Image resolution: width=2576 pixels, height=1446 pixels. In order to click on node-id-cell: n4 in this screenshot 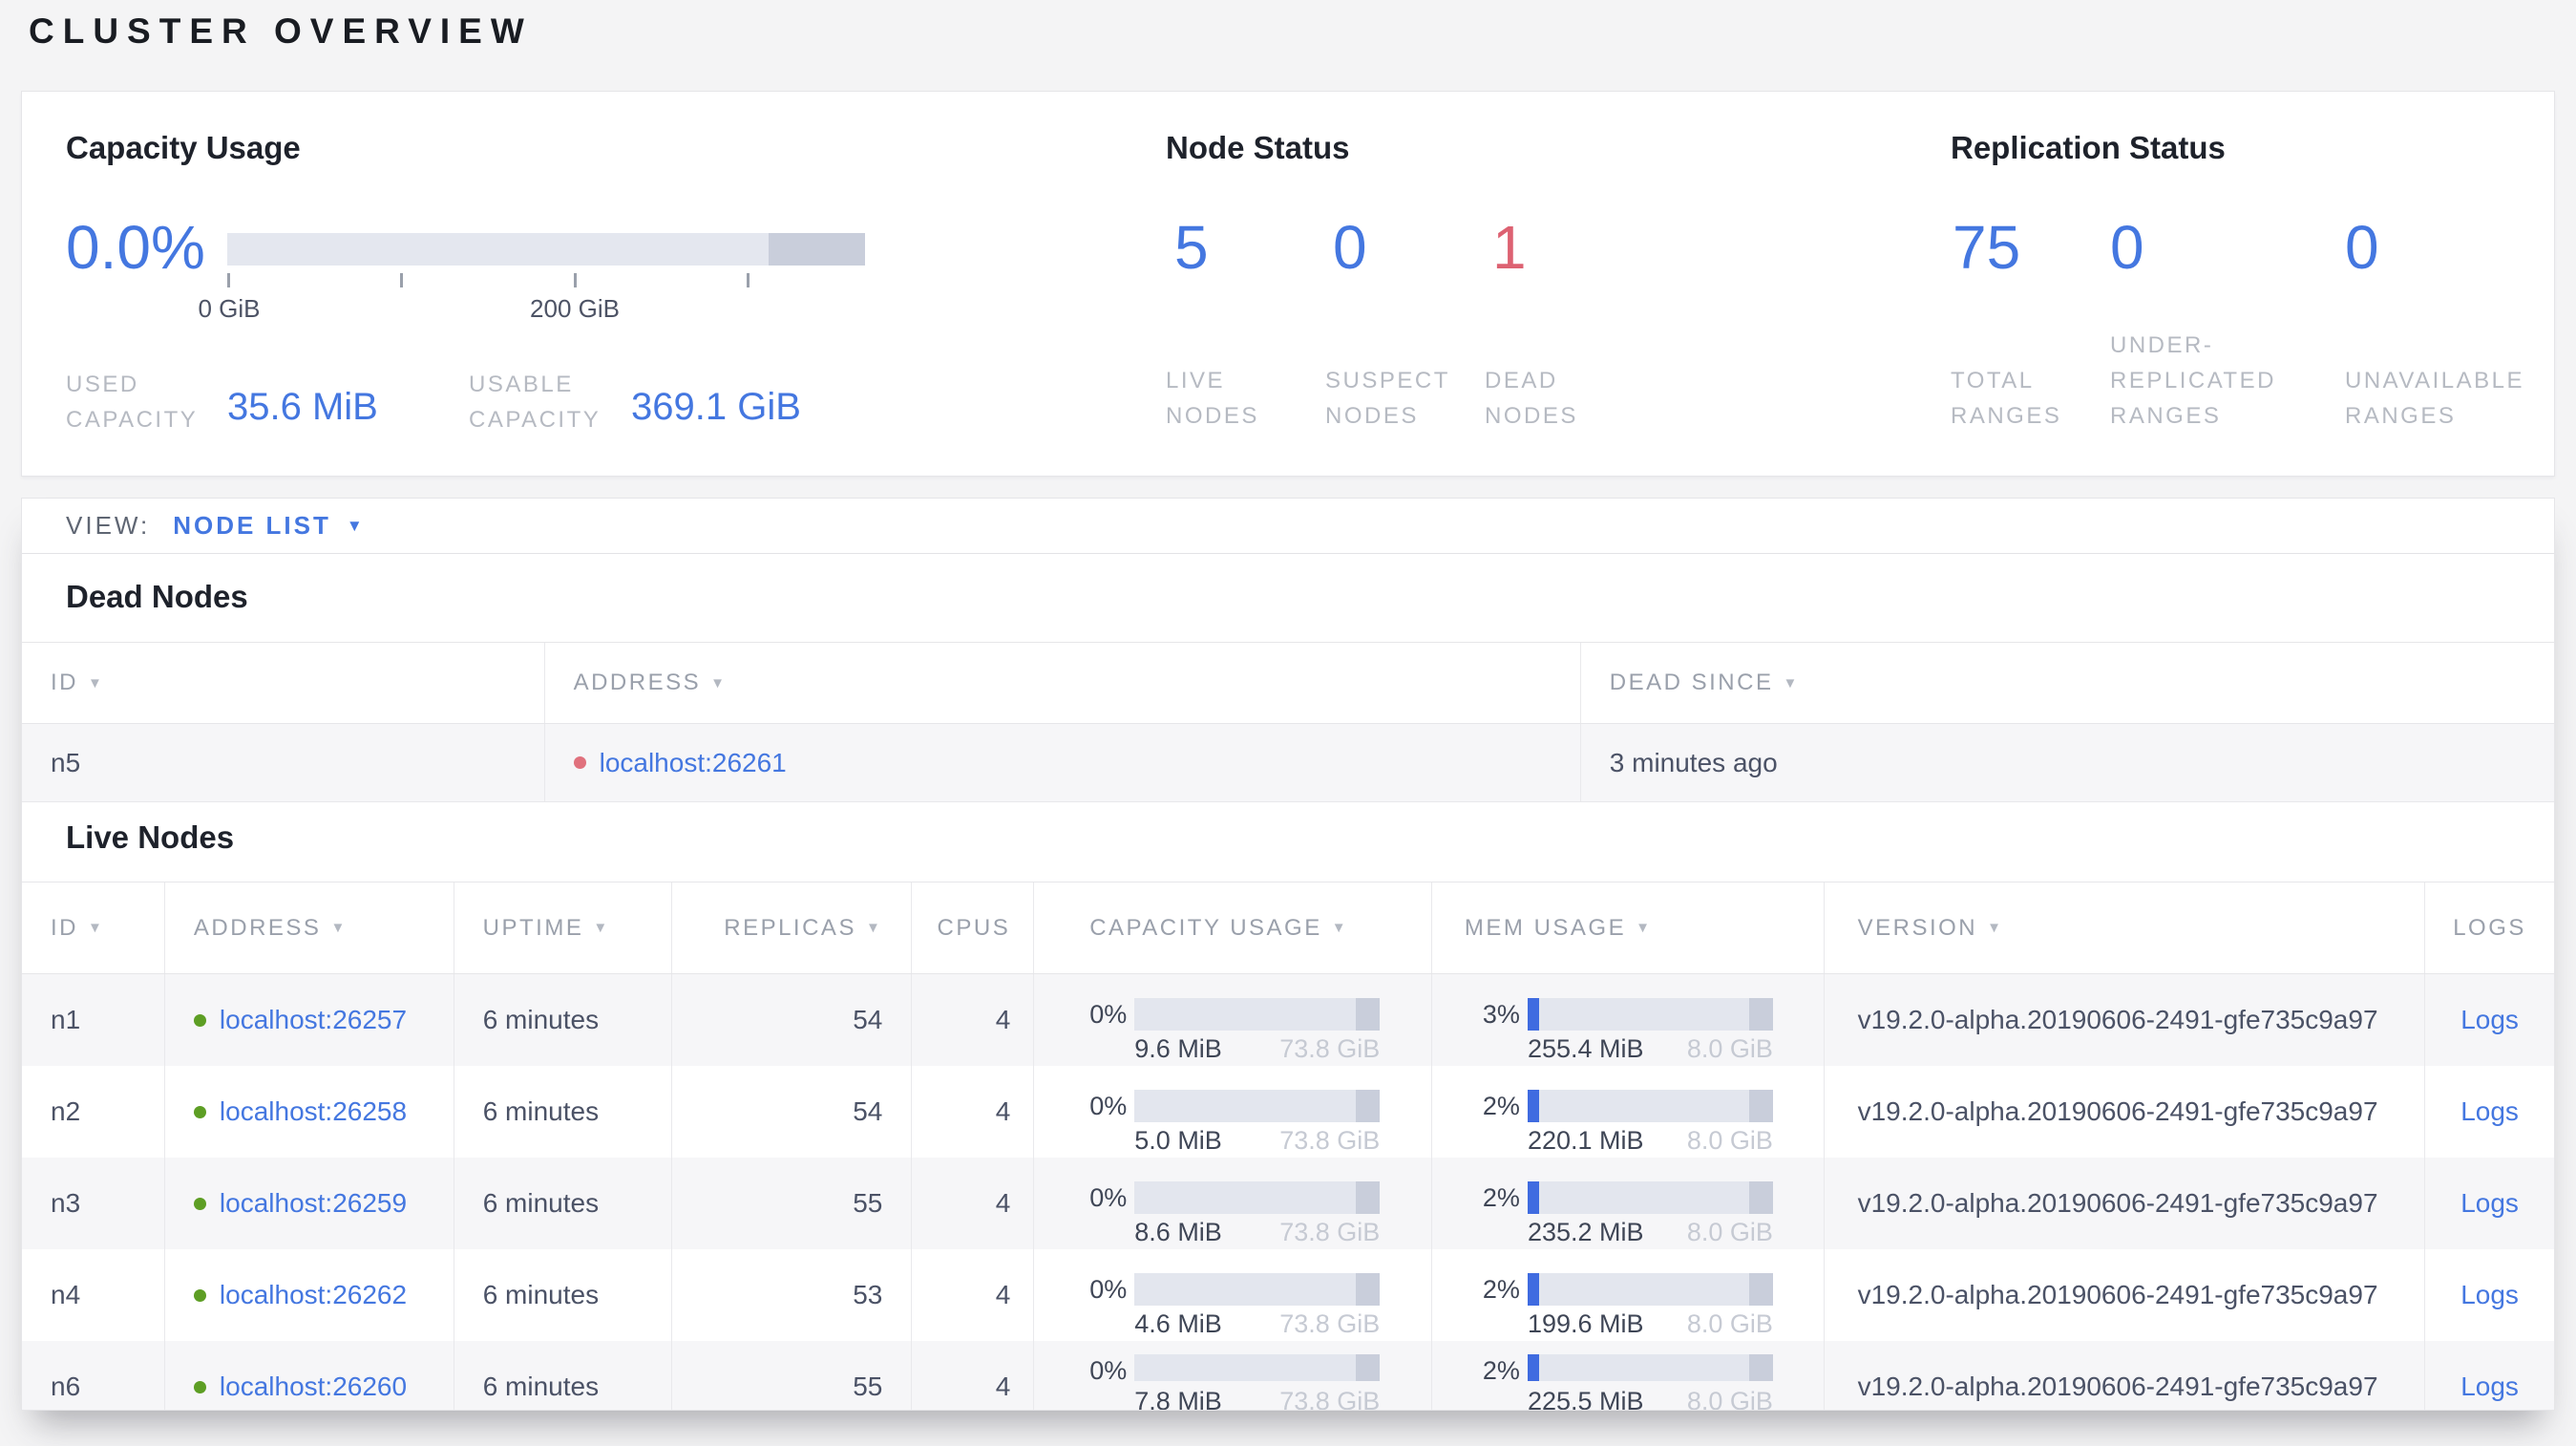, I will do `click(93, 1295)`.